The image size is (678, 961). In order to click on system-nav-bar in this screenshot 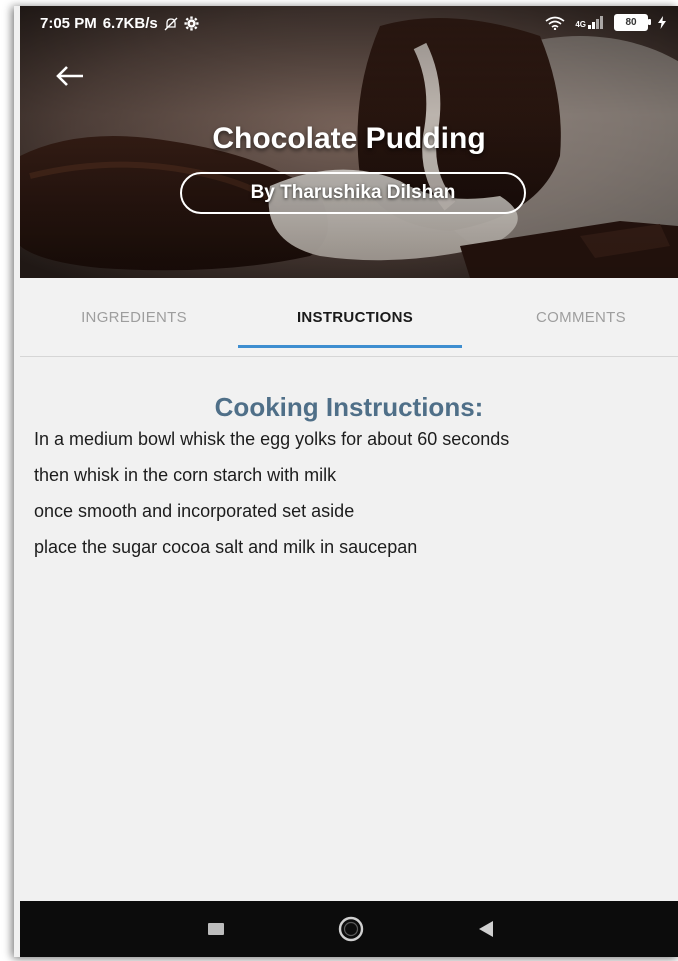, I will do `click(349, 929)`.